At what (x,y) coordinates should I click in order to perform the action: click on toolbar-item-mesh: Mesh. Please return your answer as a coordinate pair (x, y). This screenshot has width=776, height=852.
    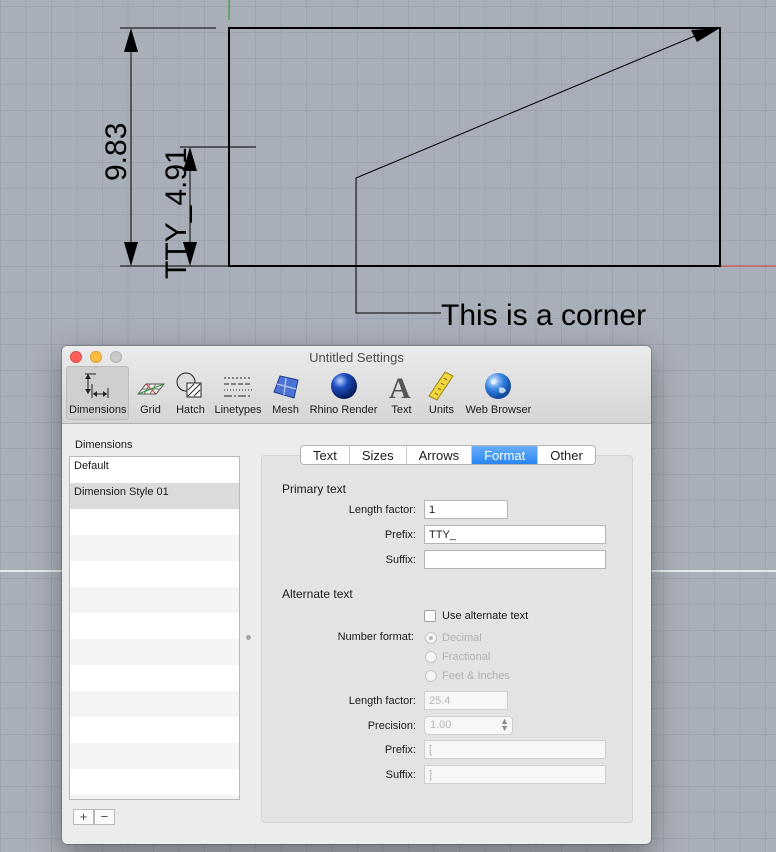
    Looking at the image, I should click on (286, 393).